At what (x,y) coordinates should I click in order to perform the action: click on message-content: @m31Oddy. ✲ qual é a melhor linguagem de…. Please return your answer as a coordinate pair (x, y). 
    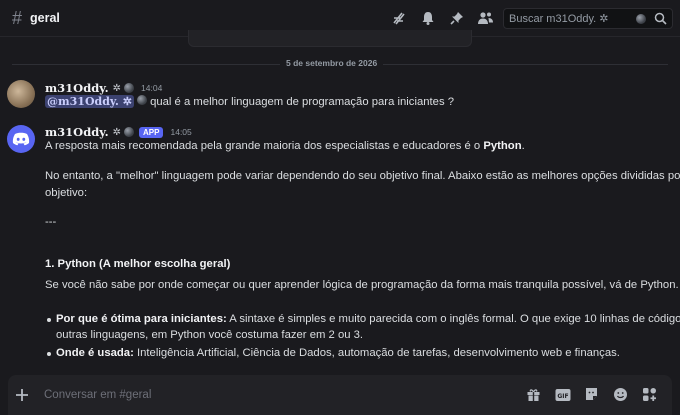
    Looking at the image, I should click on (249, 101).